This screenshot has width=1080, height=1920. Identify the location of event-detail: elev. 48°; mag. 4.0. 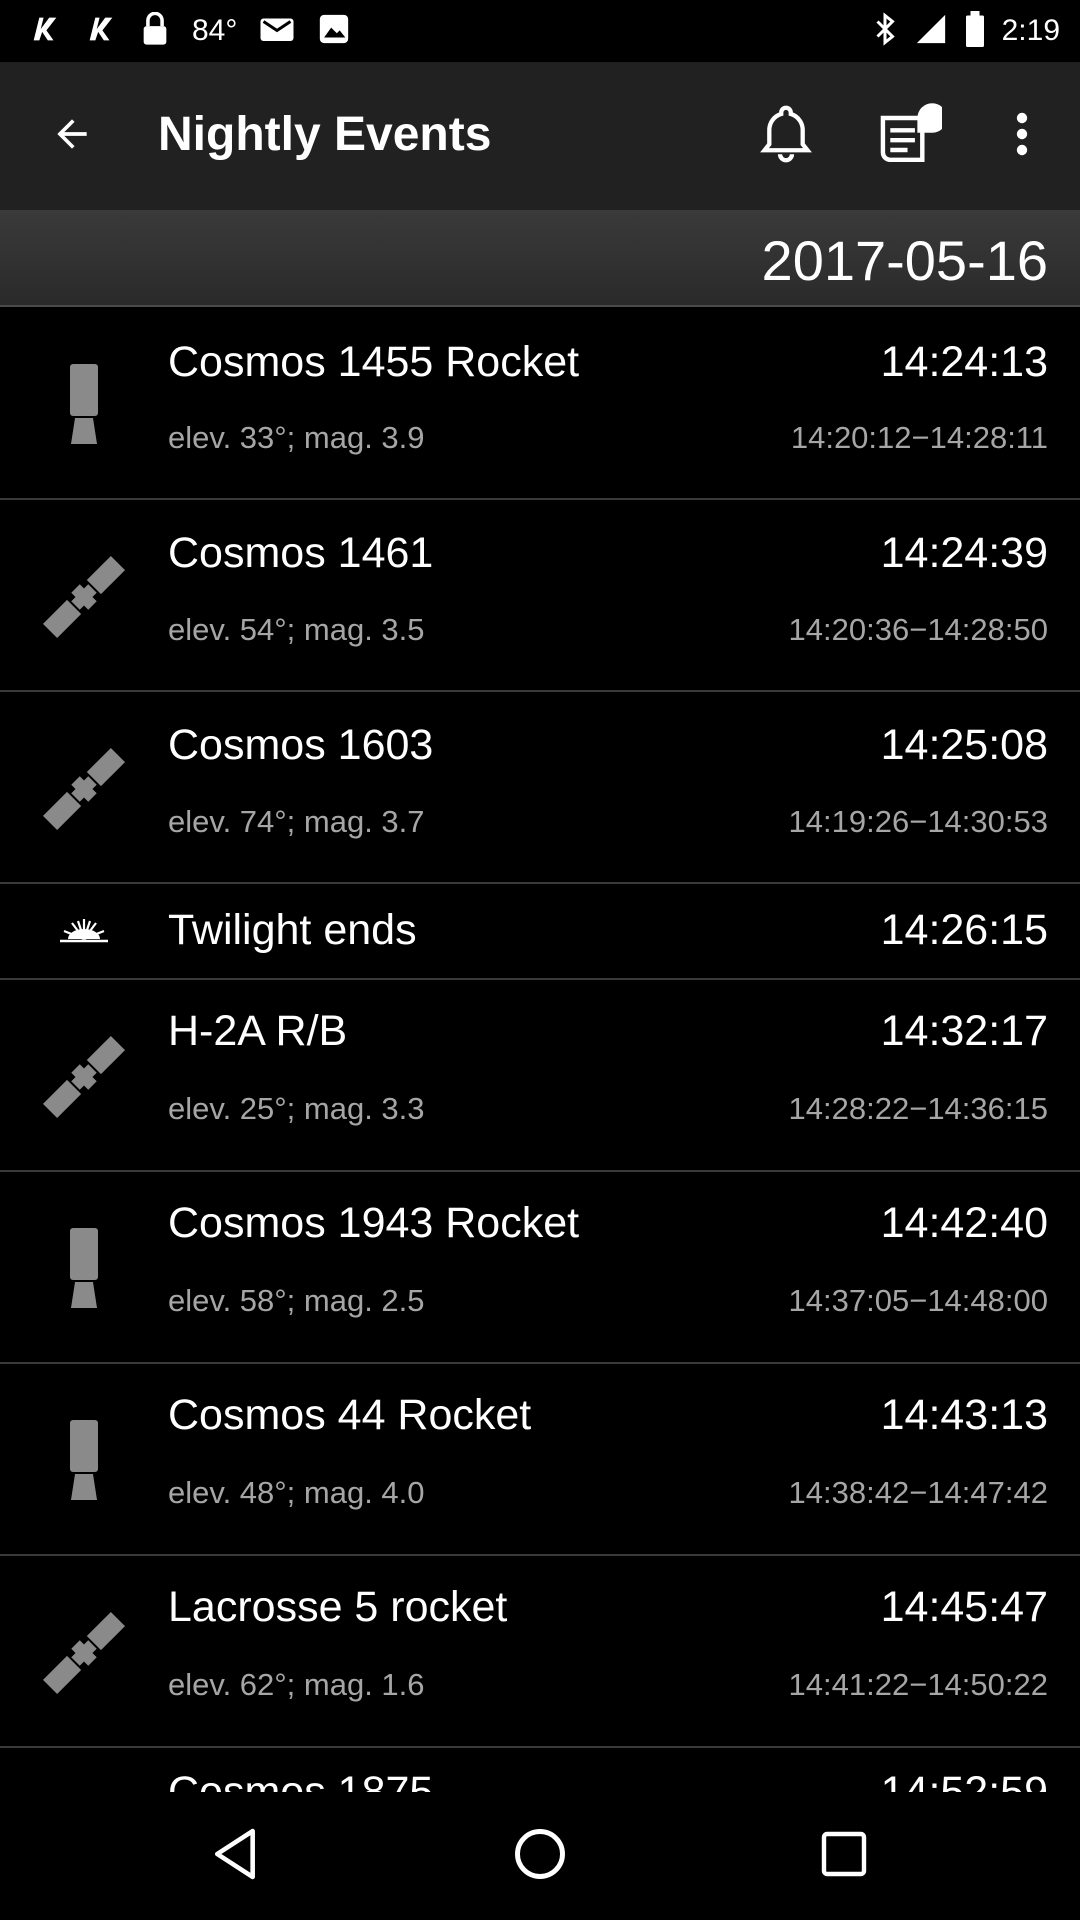
(296, 1492).